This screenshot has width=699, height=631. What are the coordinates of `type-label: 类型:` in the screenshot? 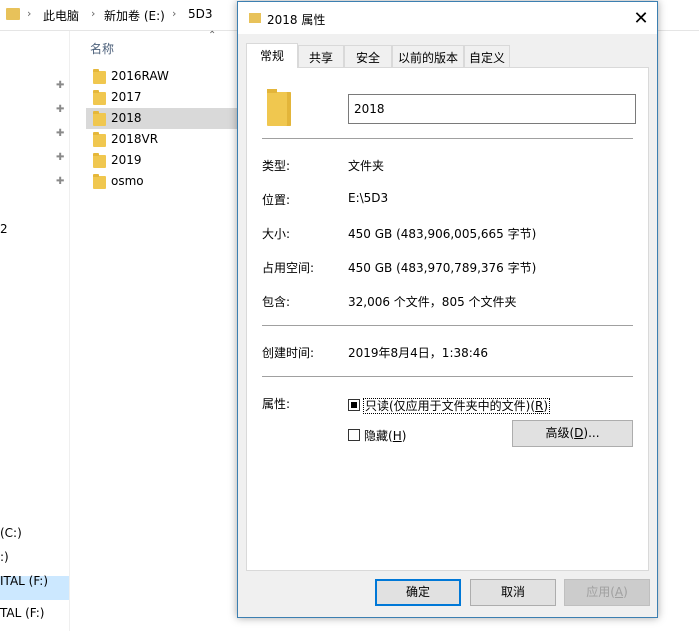 It's located at (276, 166).